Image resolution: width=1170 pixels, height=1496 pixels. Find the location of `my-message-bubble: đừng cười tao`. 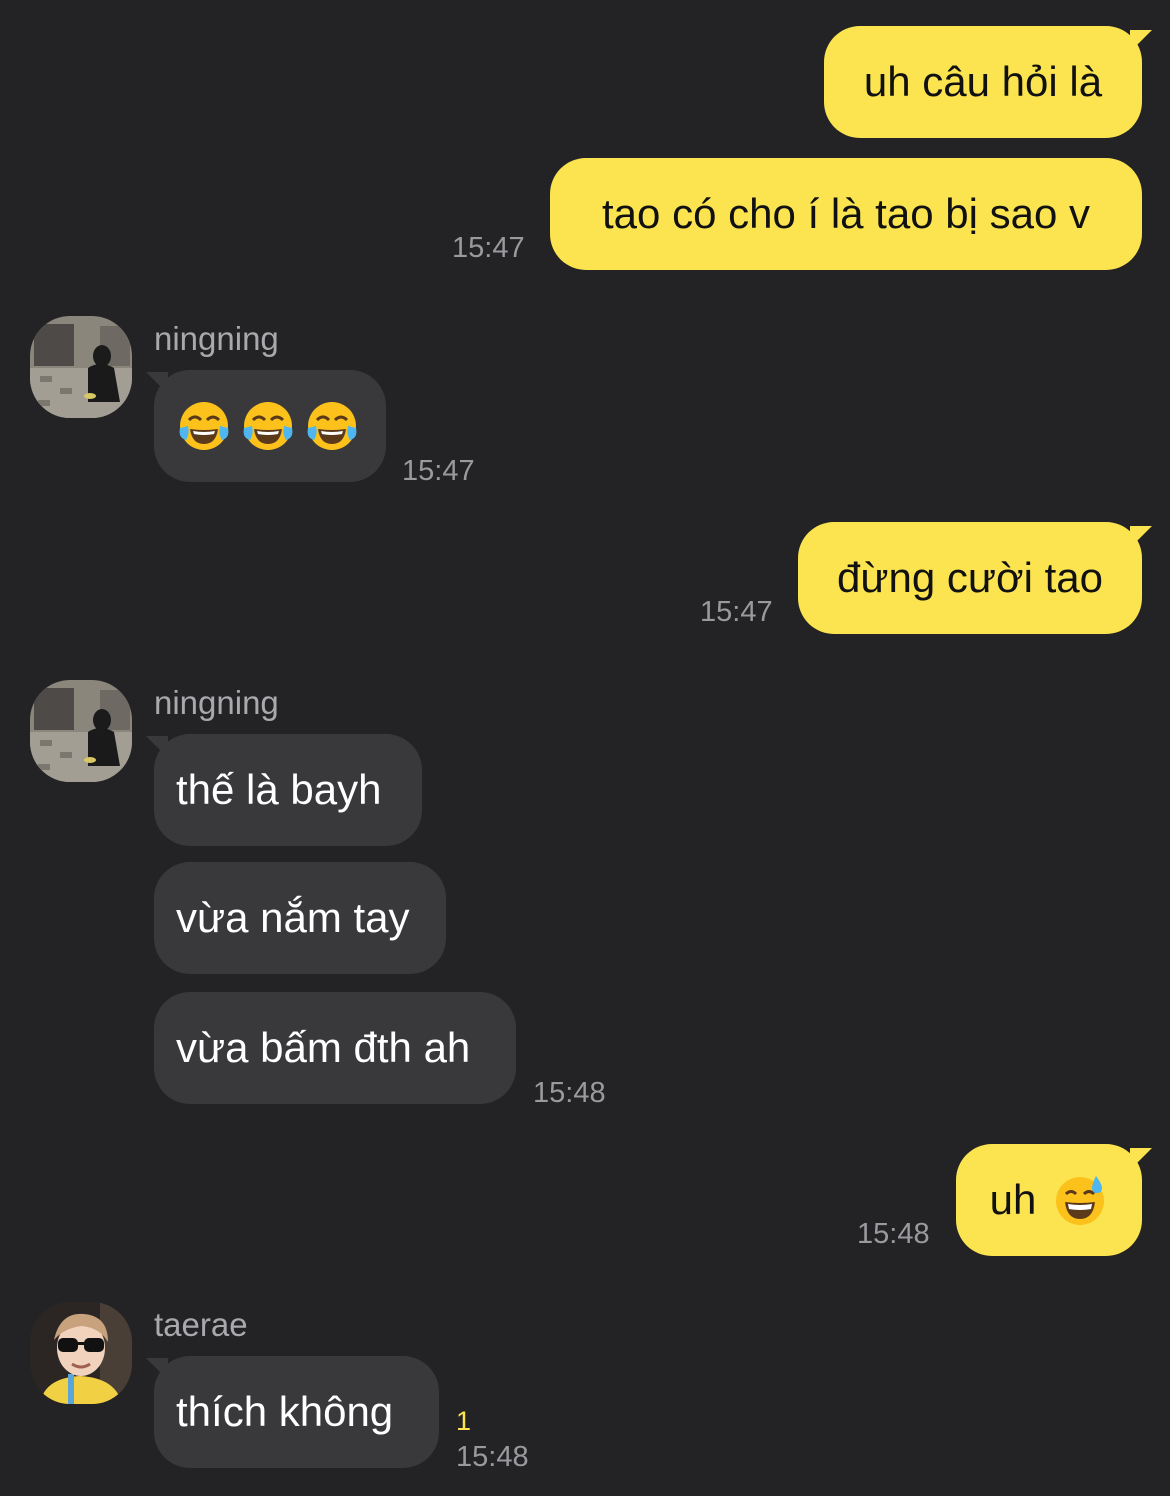

my-message-bubble: đừng cười tao is located at coordinates (970, 578).